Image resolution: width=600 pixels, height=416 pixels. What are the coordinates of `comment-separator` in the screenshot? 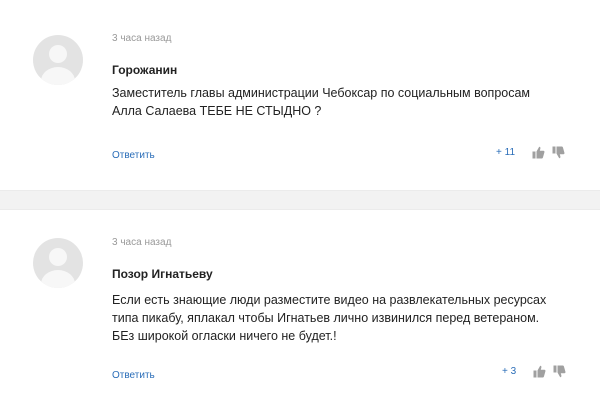 It's located at (300, 200).